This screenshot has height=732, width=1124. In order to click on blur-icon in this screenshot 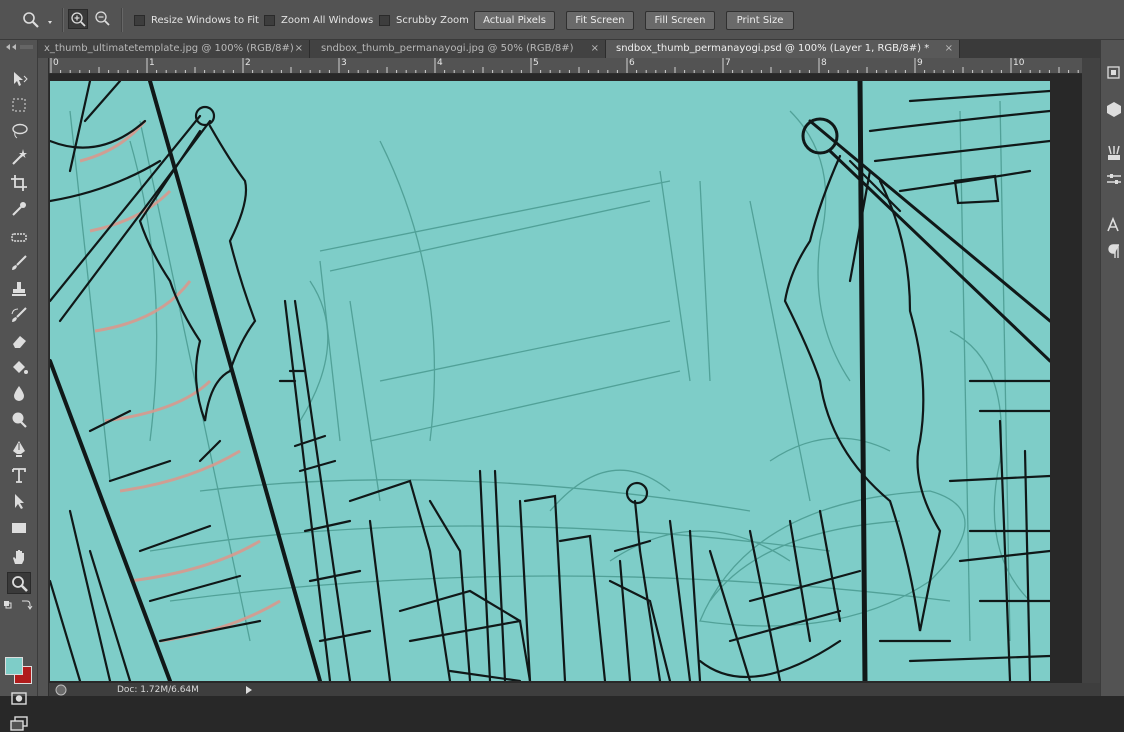, I will do `click(19, 393)`.